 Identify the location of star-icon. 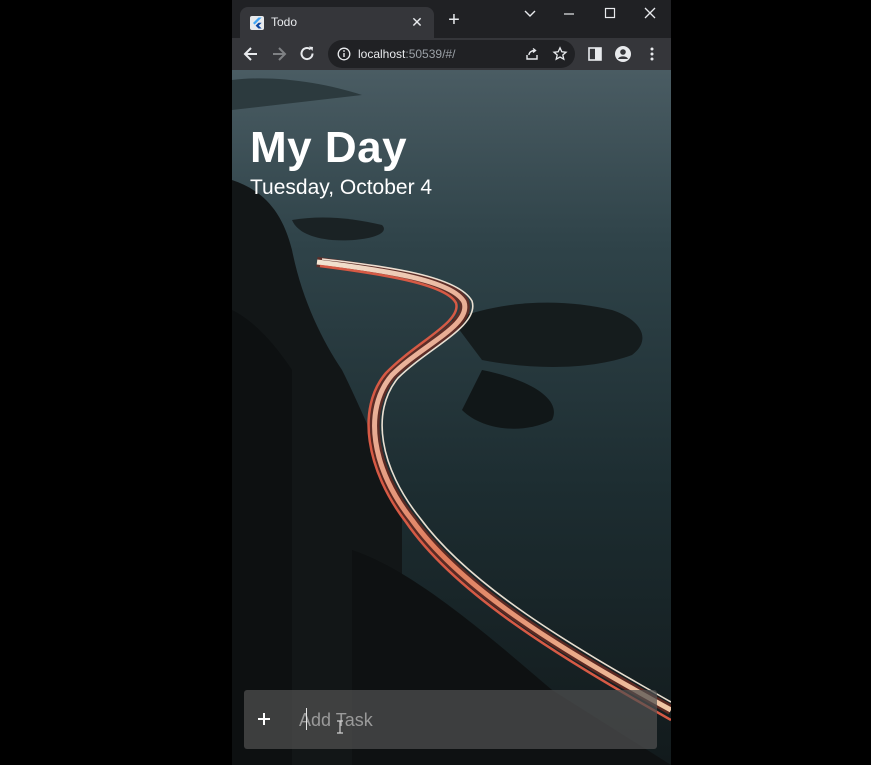
(560, 54).